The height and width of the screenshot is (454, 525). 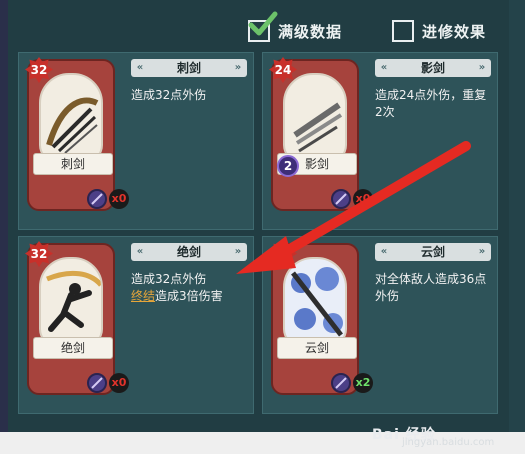 What do you see at coordinates (353, 207) in the screenshot?
I see `annotation-arrow-icon` at bounding box center [353, 207].